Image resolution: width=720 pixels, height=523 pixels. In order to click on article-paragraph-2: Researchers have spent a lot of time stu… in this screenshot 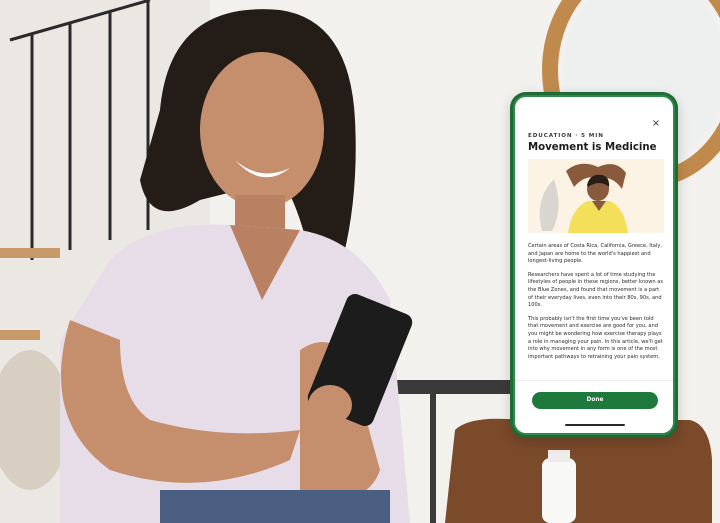, I will do `click(595, 290)`.